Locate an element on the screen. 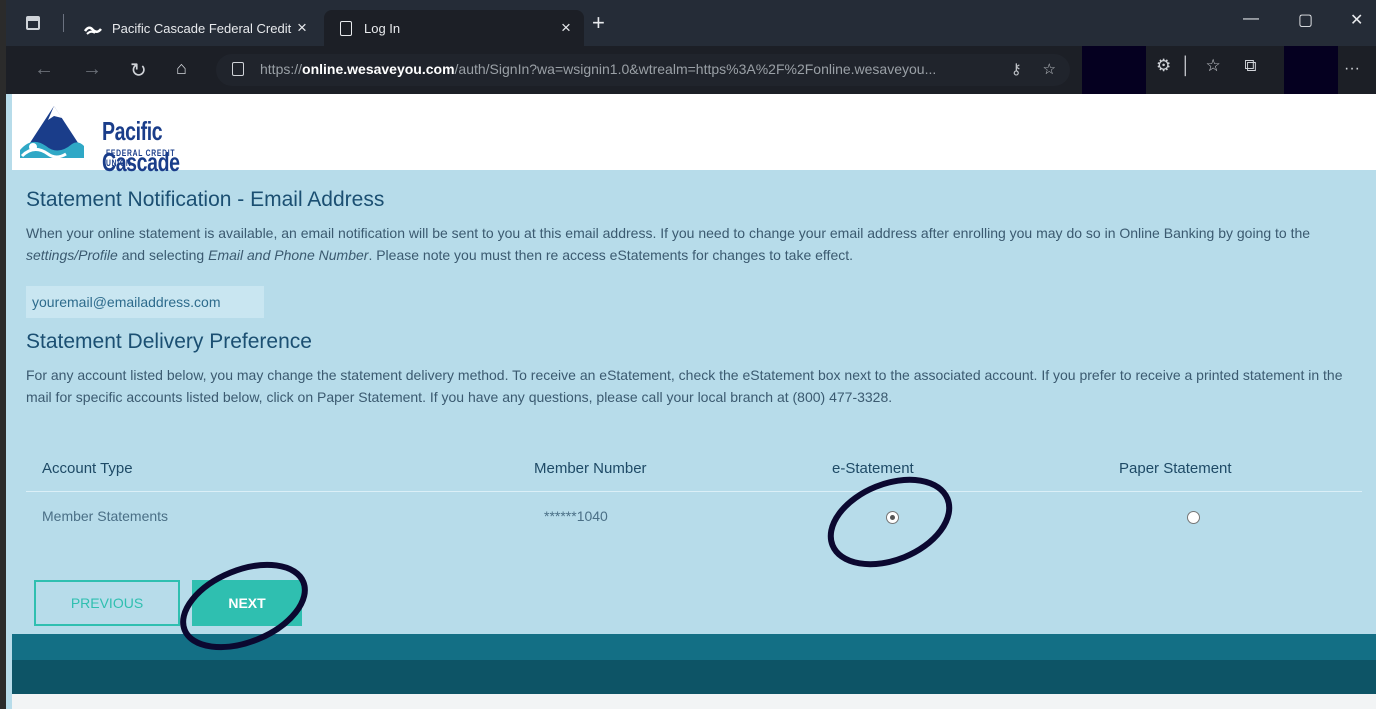  paper-statement-radio is located at coordinates (1193, 517).